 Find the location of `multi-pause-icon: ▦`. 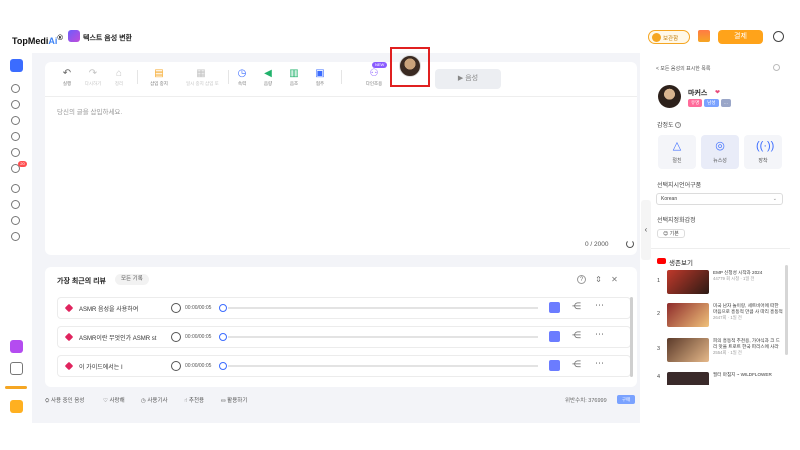

multi-pause-icon: ▦ is located at coordinates (201, 73).